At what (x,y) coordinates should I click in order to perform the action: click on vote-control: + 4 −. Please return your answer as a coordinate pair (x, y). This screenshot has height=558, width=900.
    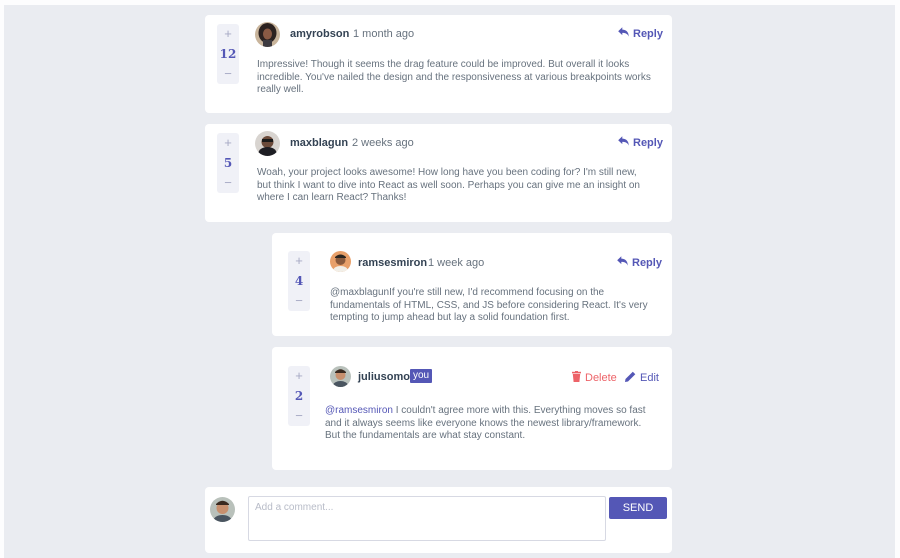
    Looking at the image, I should click on (299, 281).